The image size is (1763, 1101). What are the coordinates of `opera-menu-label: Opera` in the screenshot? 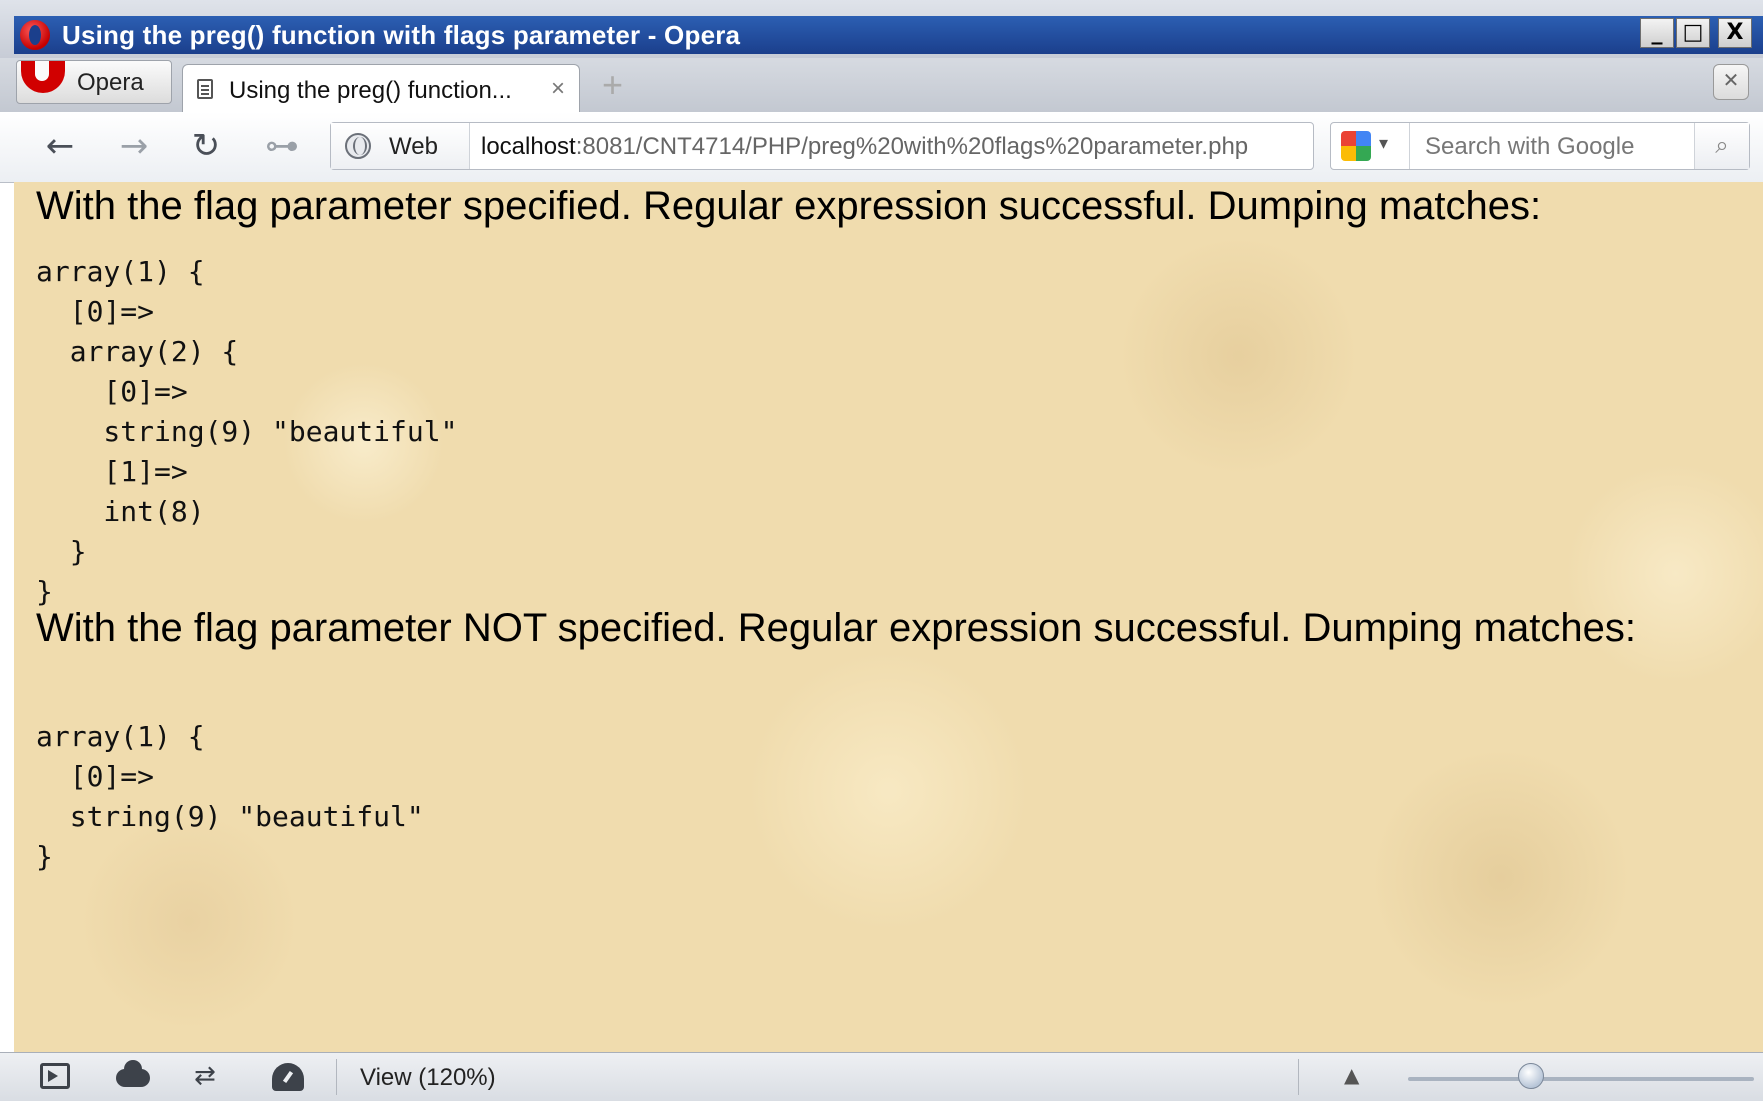 It's located at (110, 82).